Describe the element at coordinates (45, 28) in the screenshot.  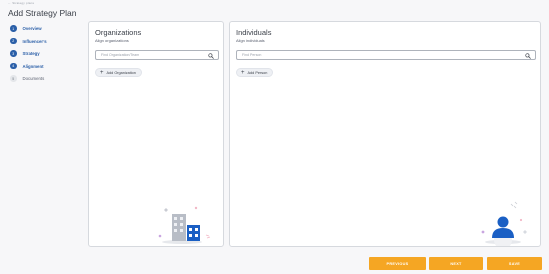
I see `step-overview: 1 Overview` at that location.